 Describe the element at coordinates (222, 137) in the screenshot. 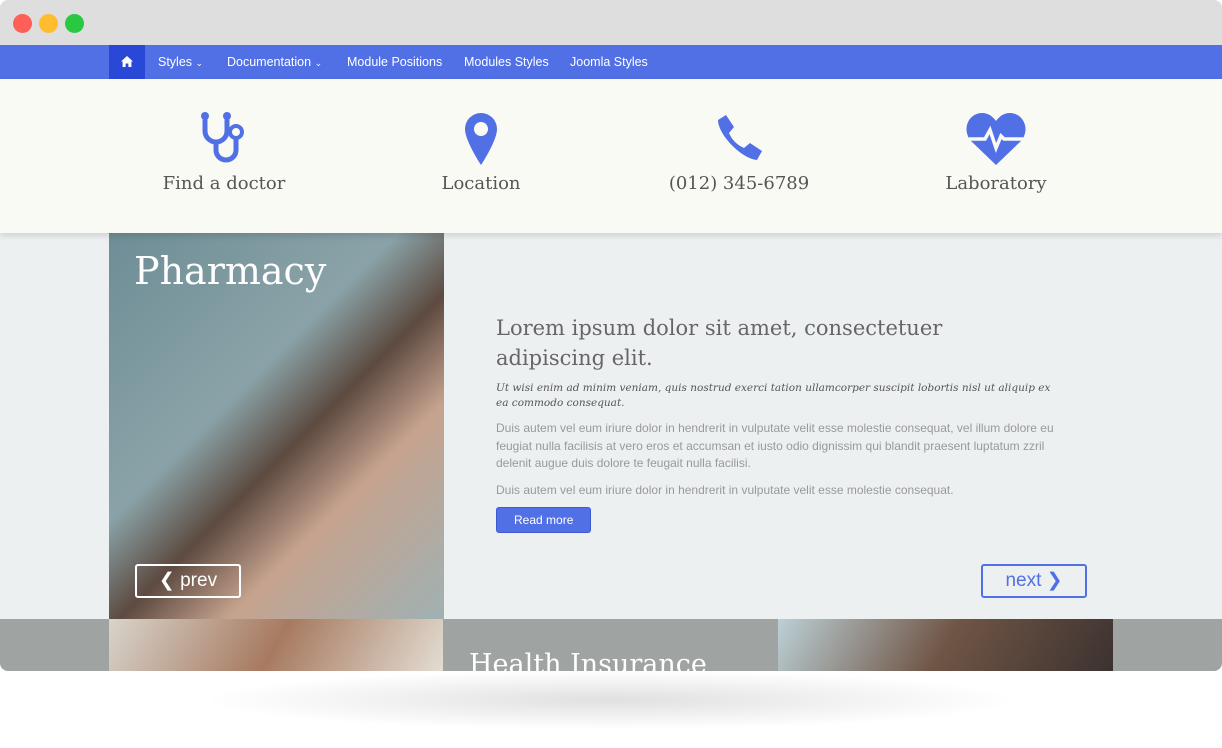

I see `stethoscope-icon` at that location.